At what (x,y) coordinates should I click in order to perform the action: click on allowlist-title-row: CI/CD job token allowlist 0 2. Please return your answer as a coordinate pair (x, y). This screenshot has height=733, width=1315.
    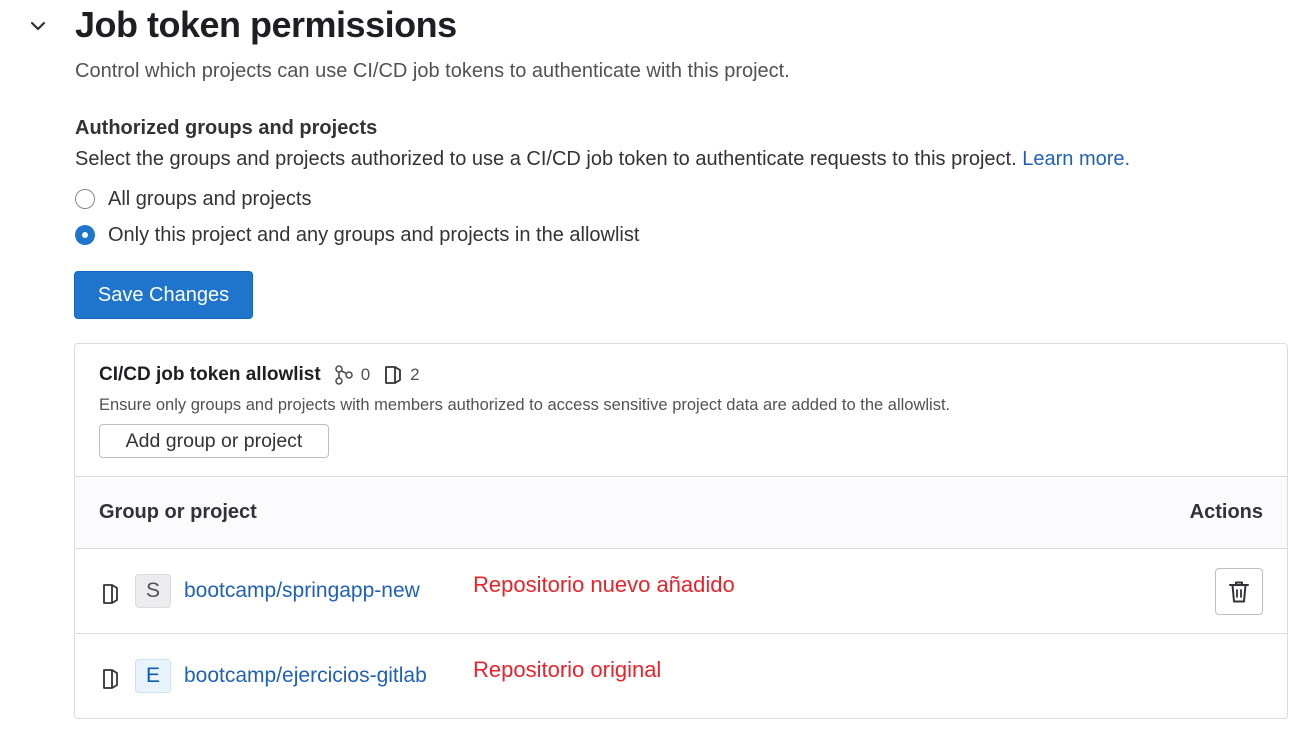
    Looking at the image, I should click on (259, 375).